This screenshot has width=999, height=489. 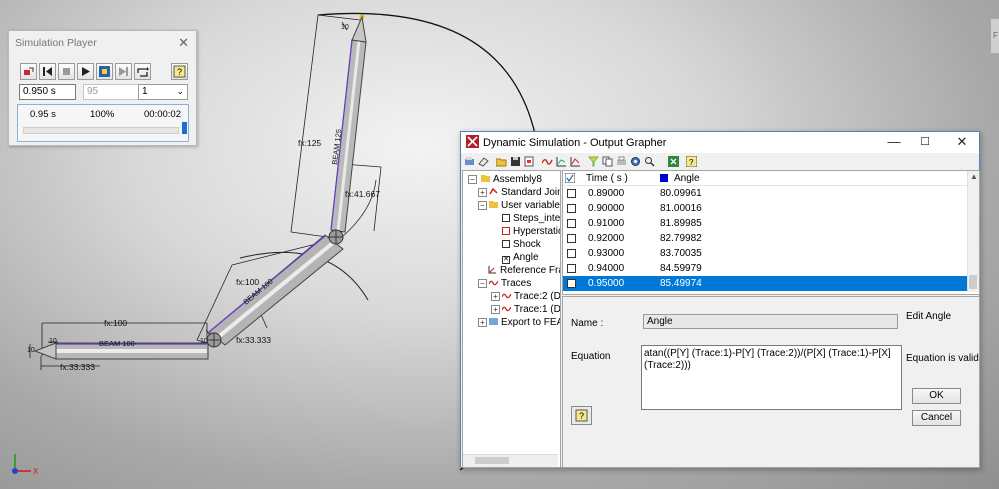 I want to click on filter-icon, so click(x=593, y=161).